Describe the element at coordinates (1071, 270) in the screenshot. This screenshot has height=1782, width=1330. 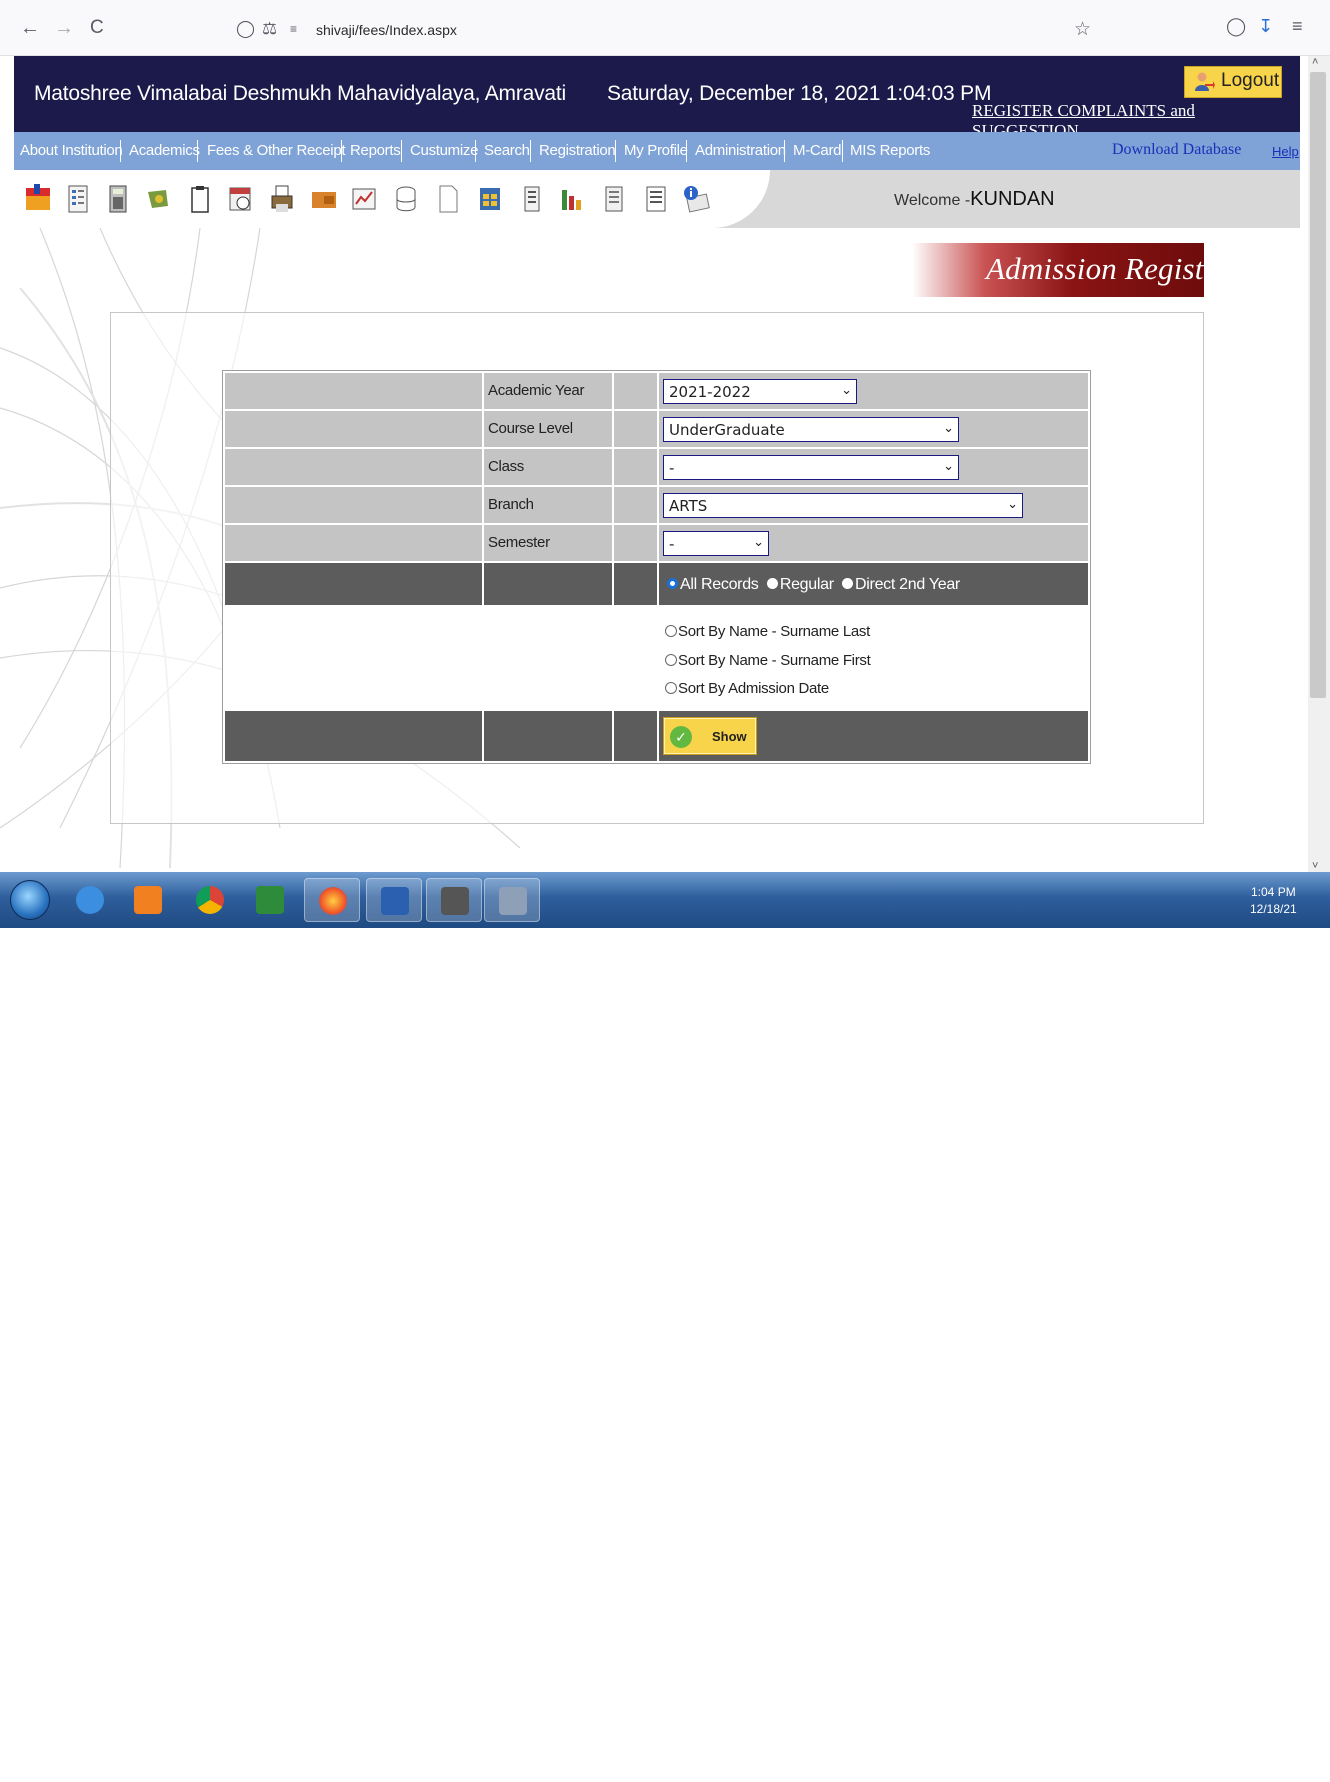
I see `page-title-banner: Admission Register` at that location.